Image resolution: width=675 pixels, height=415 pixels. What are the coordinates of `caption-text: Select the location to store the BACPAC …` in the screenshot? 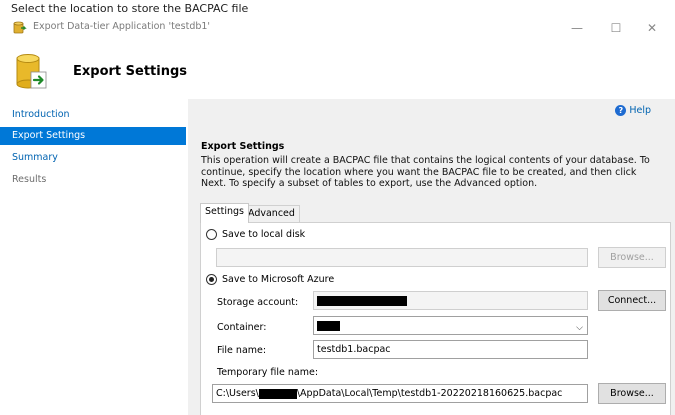 It's located at (130, 8).